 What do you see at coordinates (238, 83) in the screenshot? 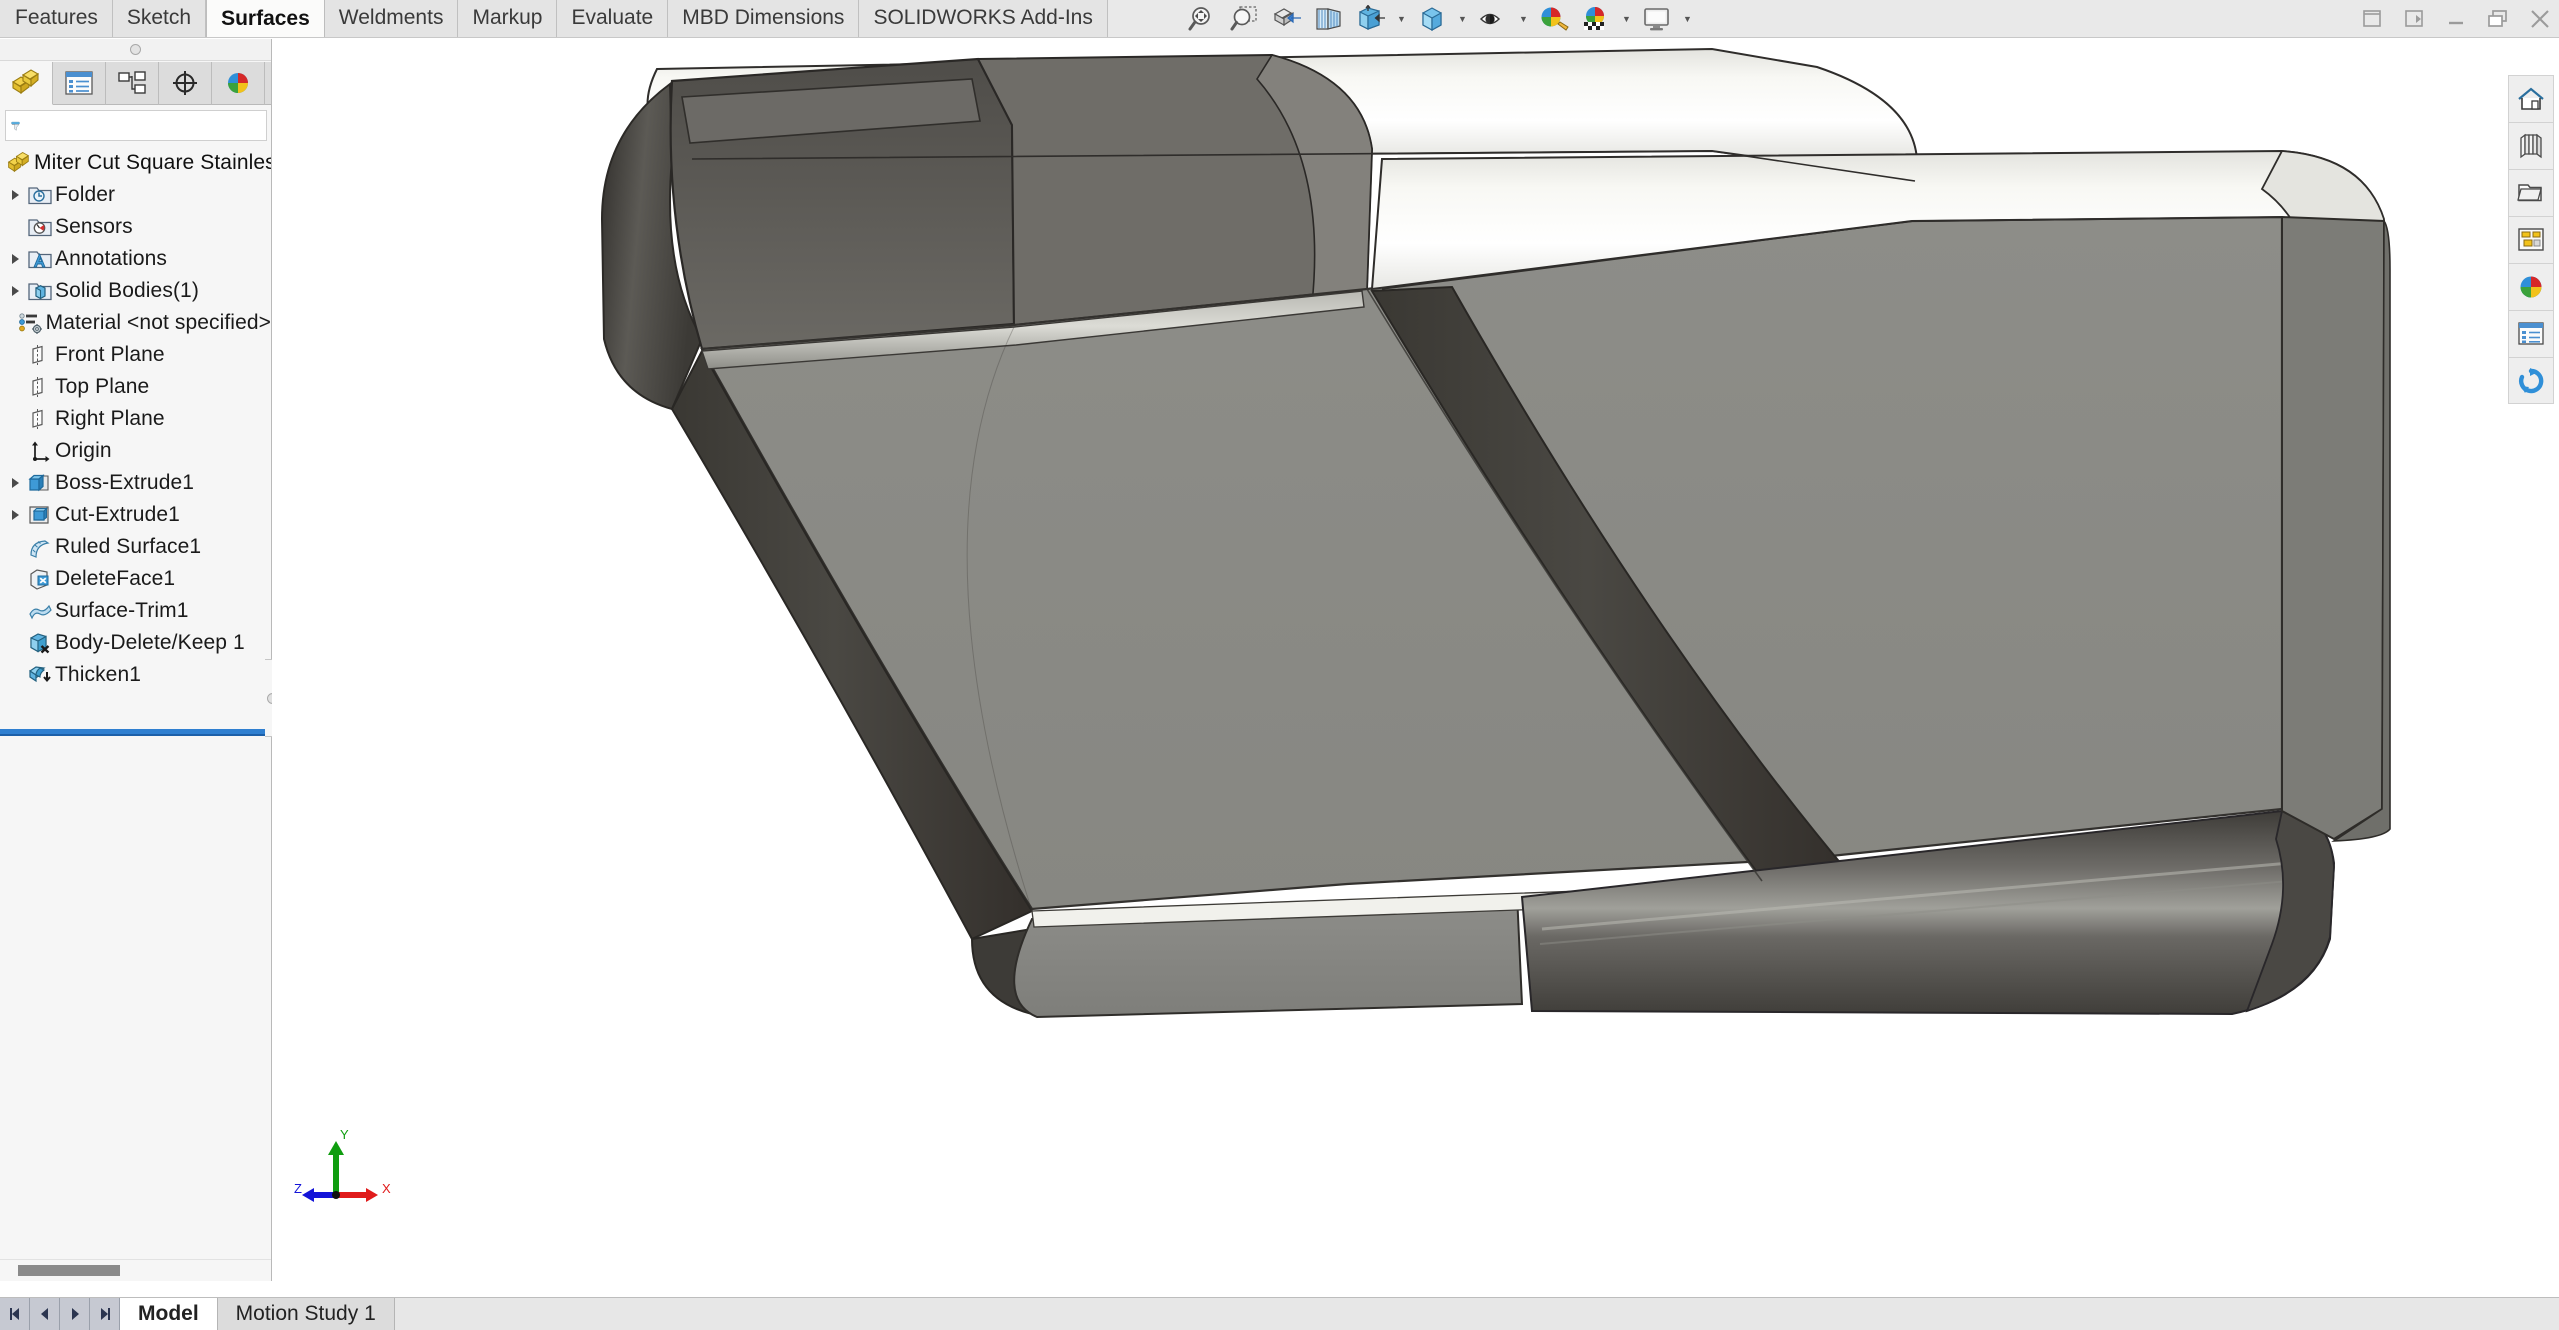
I see `display-manager-icon` at bounding box center [238, 83].